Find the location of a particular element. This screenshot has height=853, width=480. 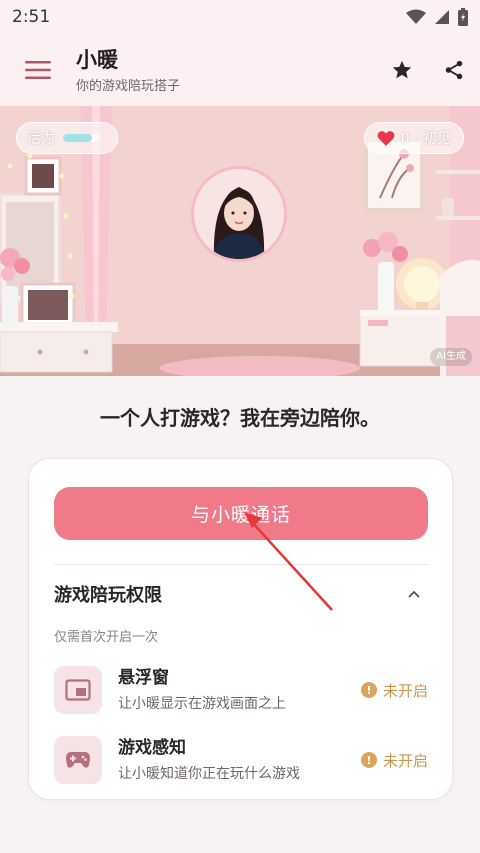

floating-window-icon-tile is located at coordinates (78, 690).